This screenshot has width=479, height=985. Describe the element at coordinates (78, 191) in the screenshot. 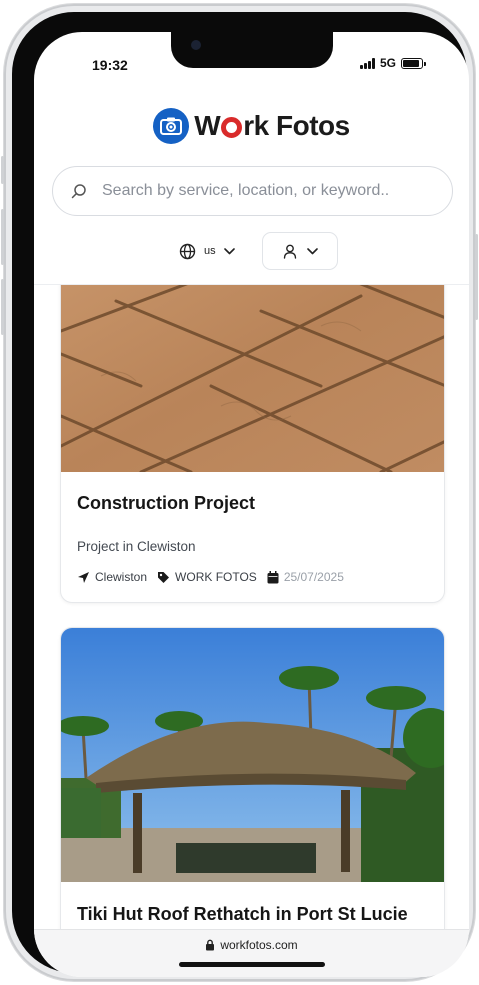

I see `search-icon` at that location.